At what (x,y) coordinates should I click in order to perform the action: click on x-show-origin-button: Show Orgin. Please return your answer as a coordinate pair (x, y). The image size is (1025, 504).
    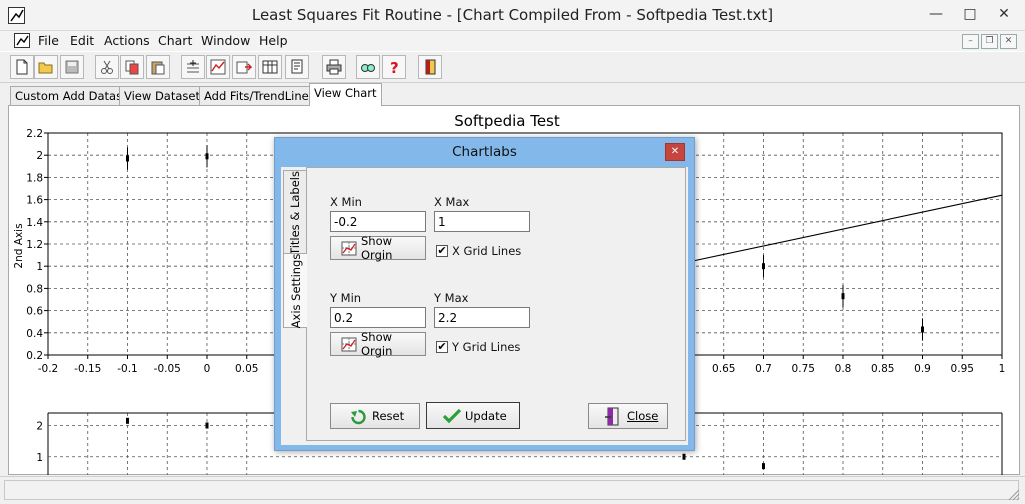
    Looking at the image, I should click on (378, 248).